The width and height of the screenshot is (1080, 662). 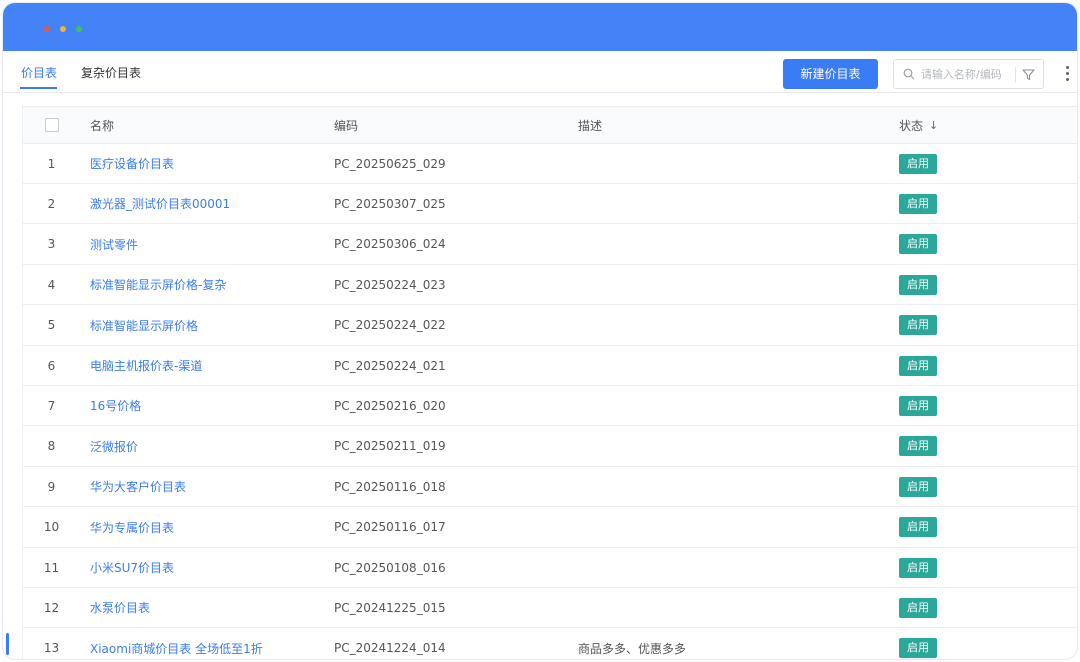 What do you see at coordinates (47, 29) in the screenshot?
I see `close-window-dot` at bounding box center [47, 29].